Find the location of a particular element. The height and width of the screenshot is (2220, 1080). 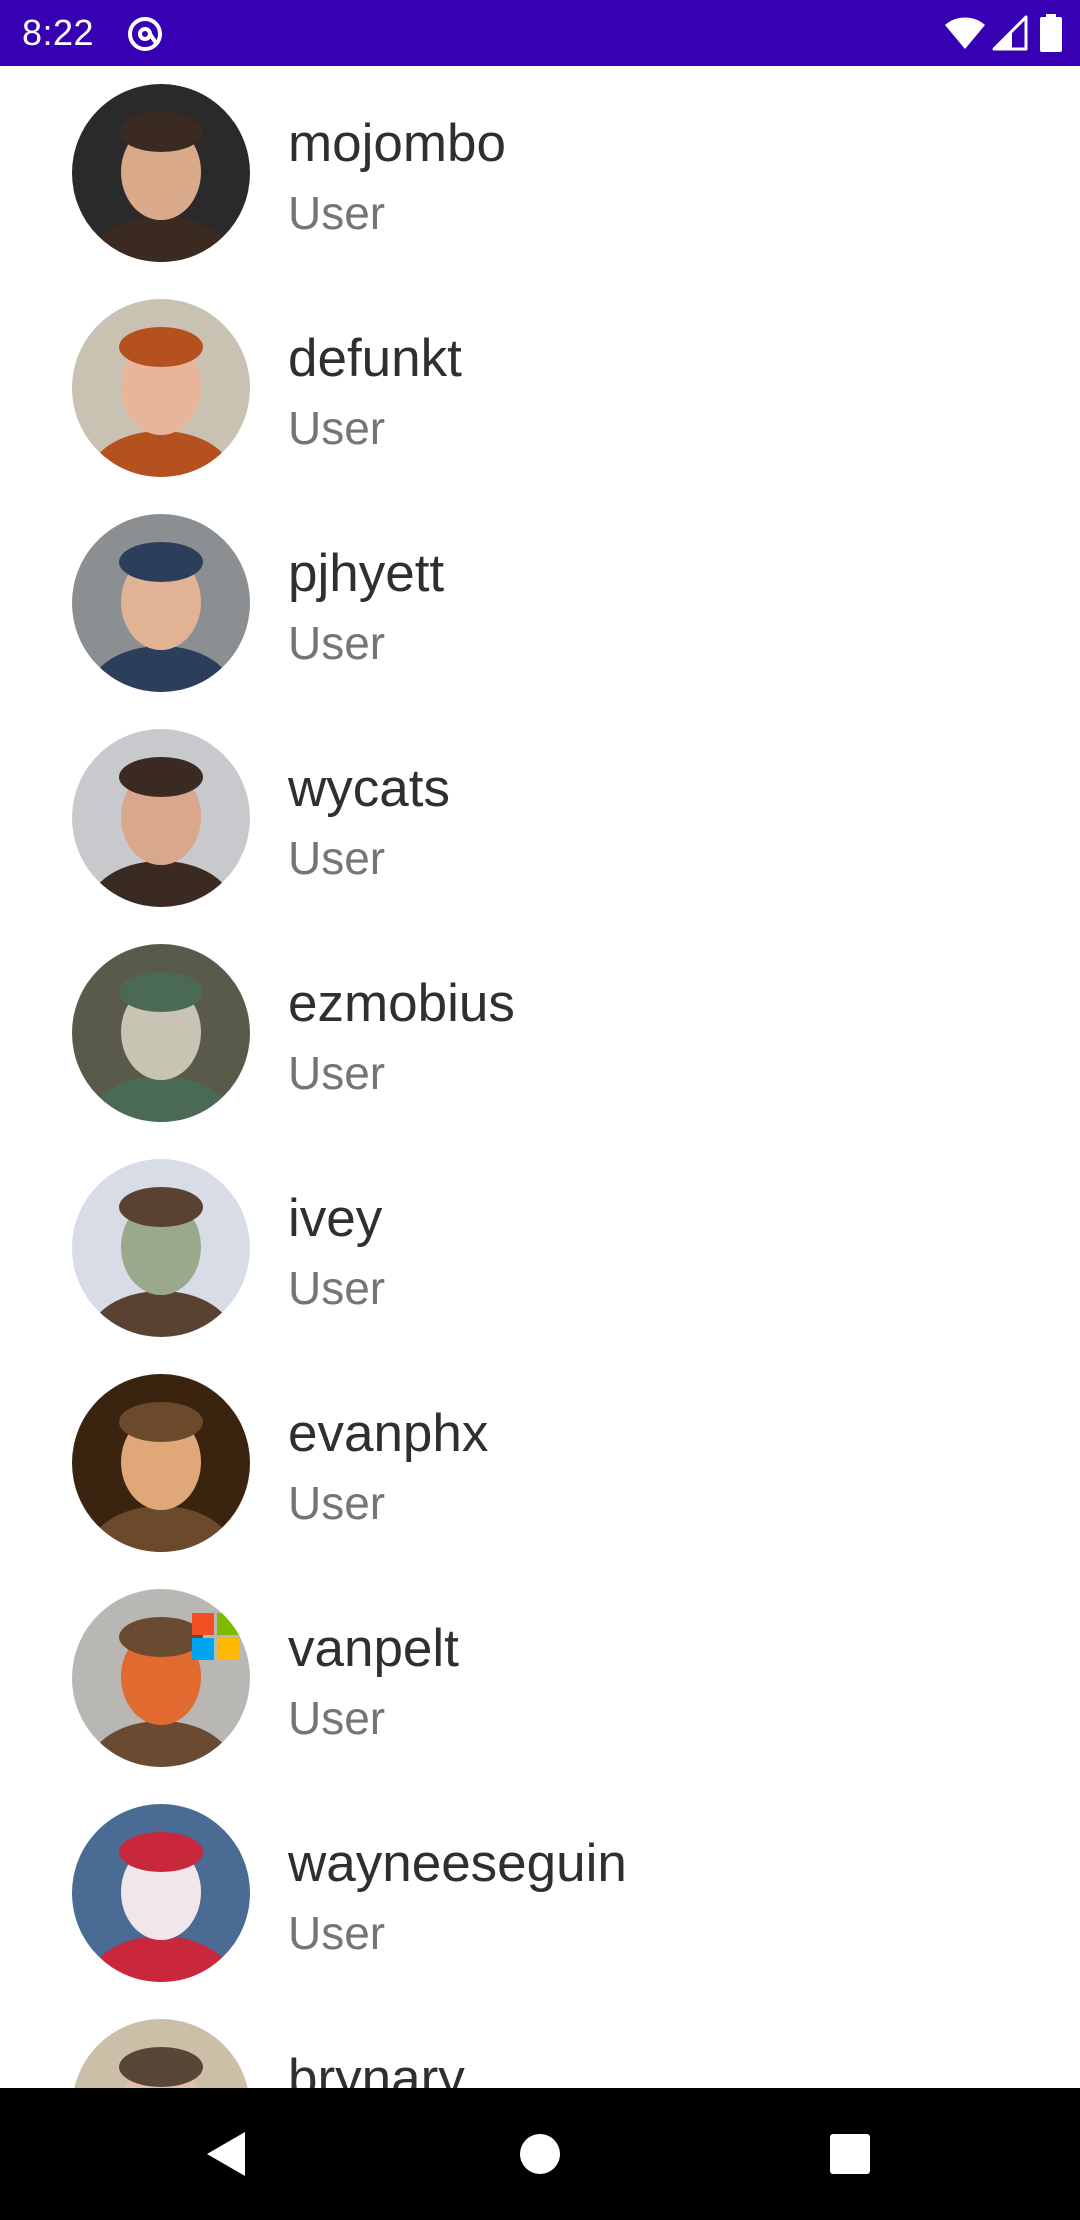

back-icon is located at coordinates (226, 2154).